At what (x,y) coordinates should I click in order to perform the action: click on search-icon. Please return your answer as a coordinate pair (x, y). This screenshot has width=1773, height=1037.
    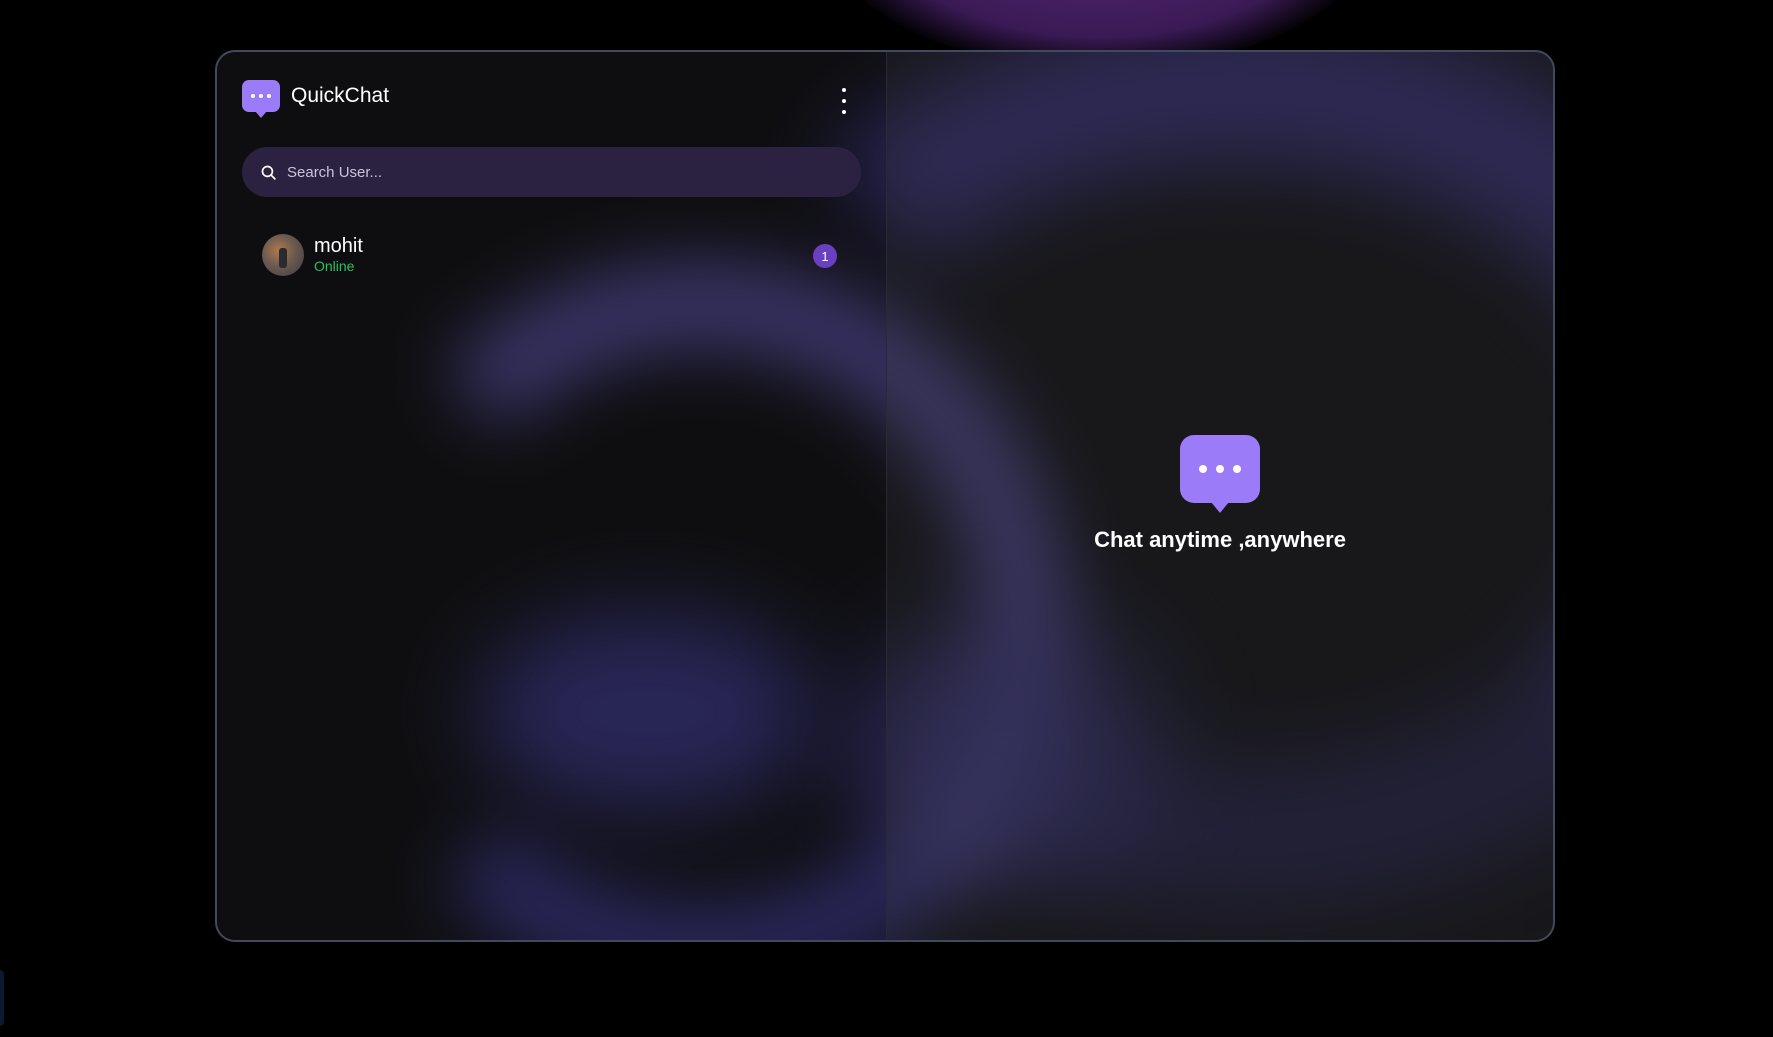
    Looking at the image, I should click on (268, 172).